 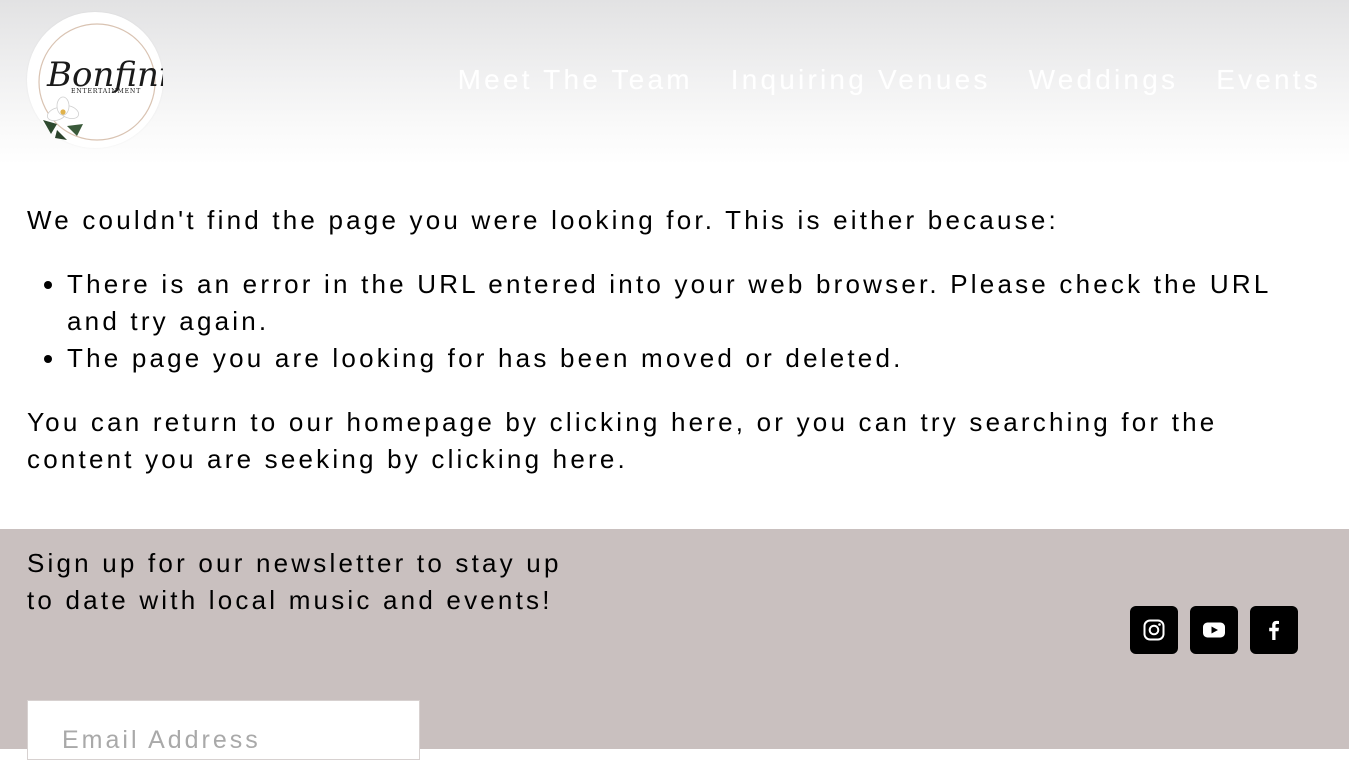 I want to click on youtube-button, so click(x=1214, y=630).